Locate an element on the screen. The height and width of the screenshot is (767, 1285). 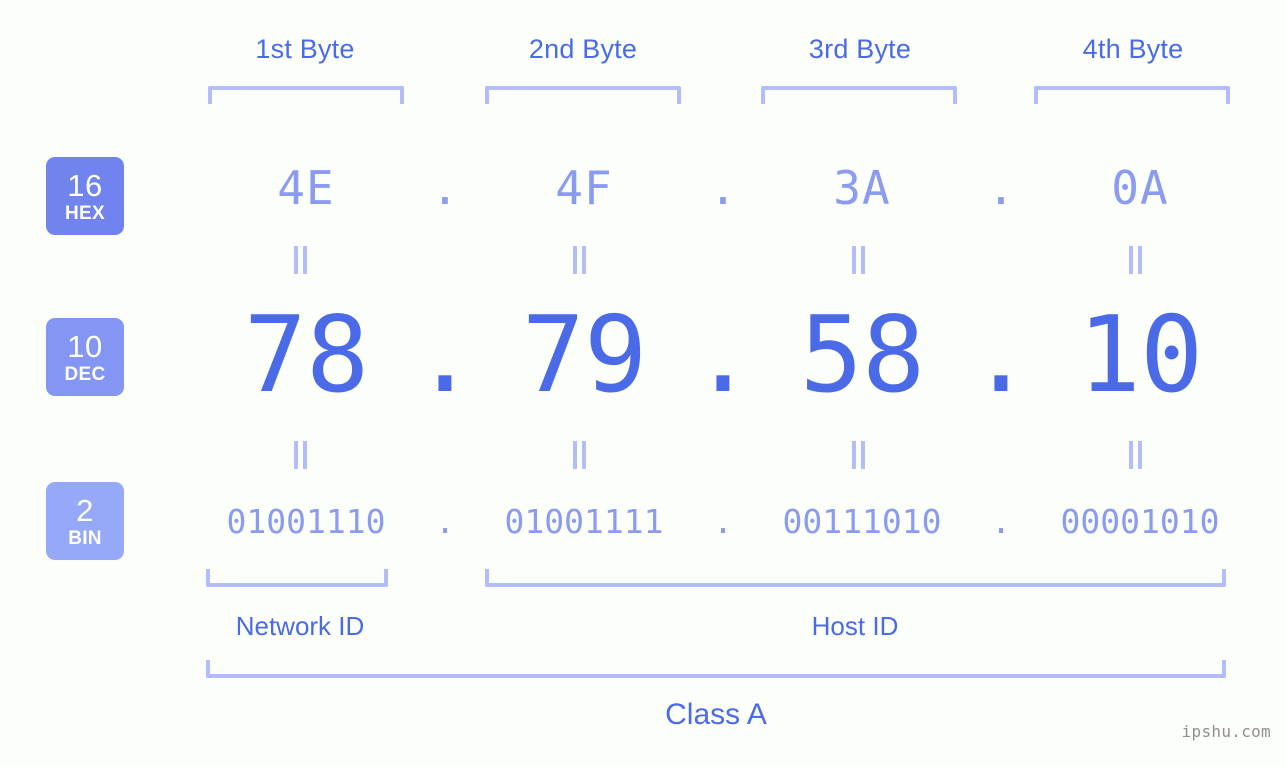
bin-delimiter-3: . is located at coordinates (1001, 521).